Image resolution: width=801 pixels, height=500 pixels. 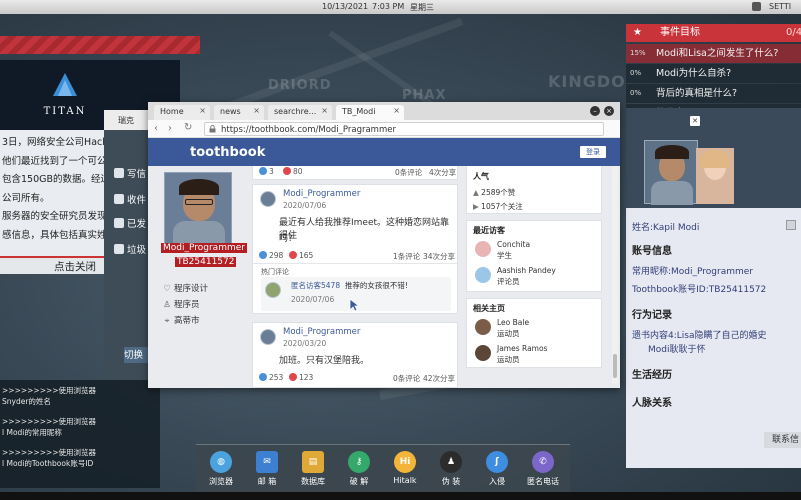 What do you see at coordinates (699, 290) in the screenshot?
I see `profile-toothbook-id: Toothbook账号ID:TB25411572` at bounding box center [699, 290].